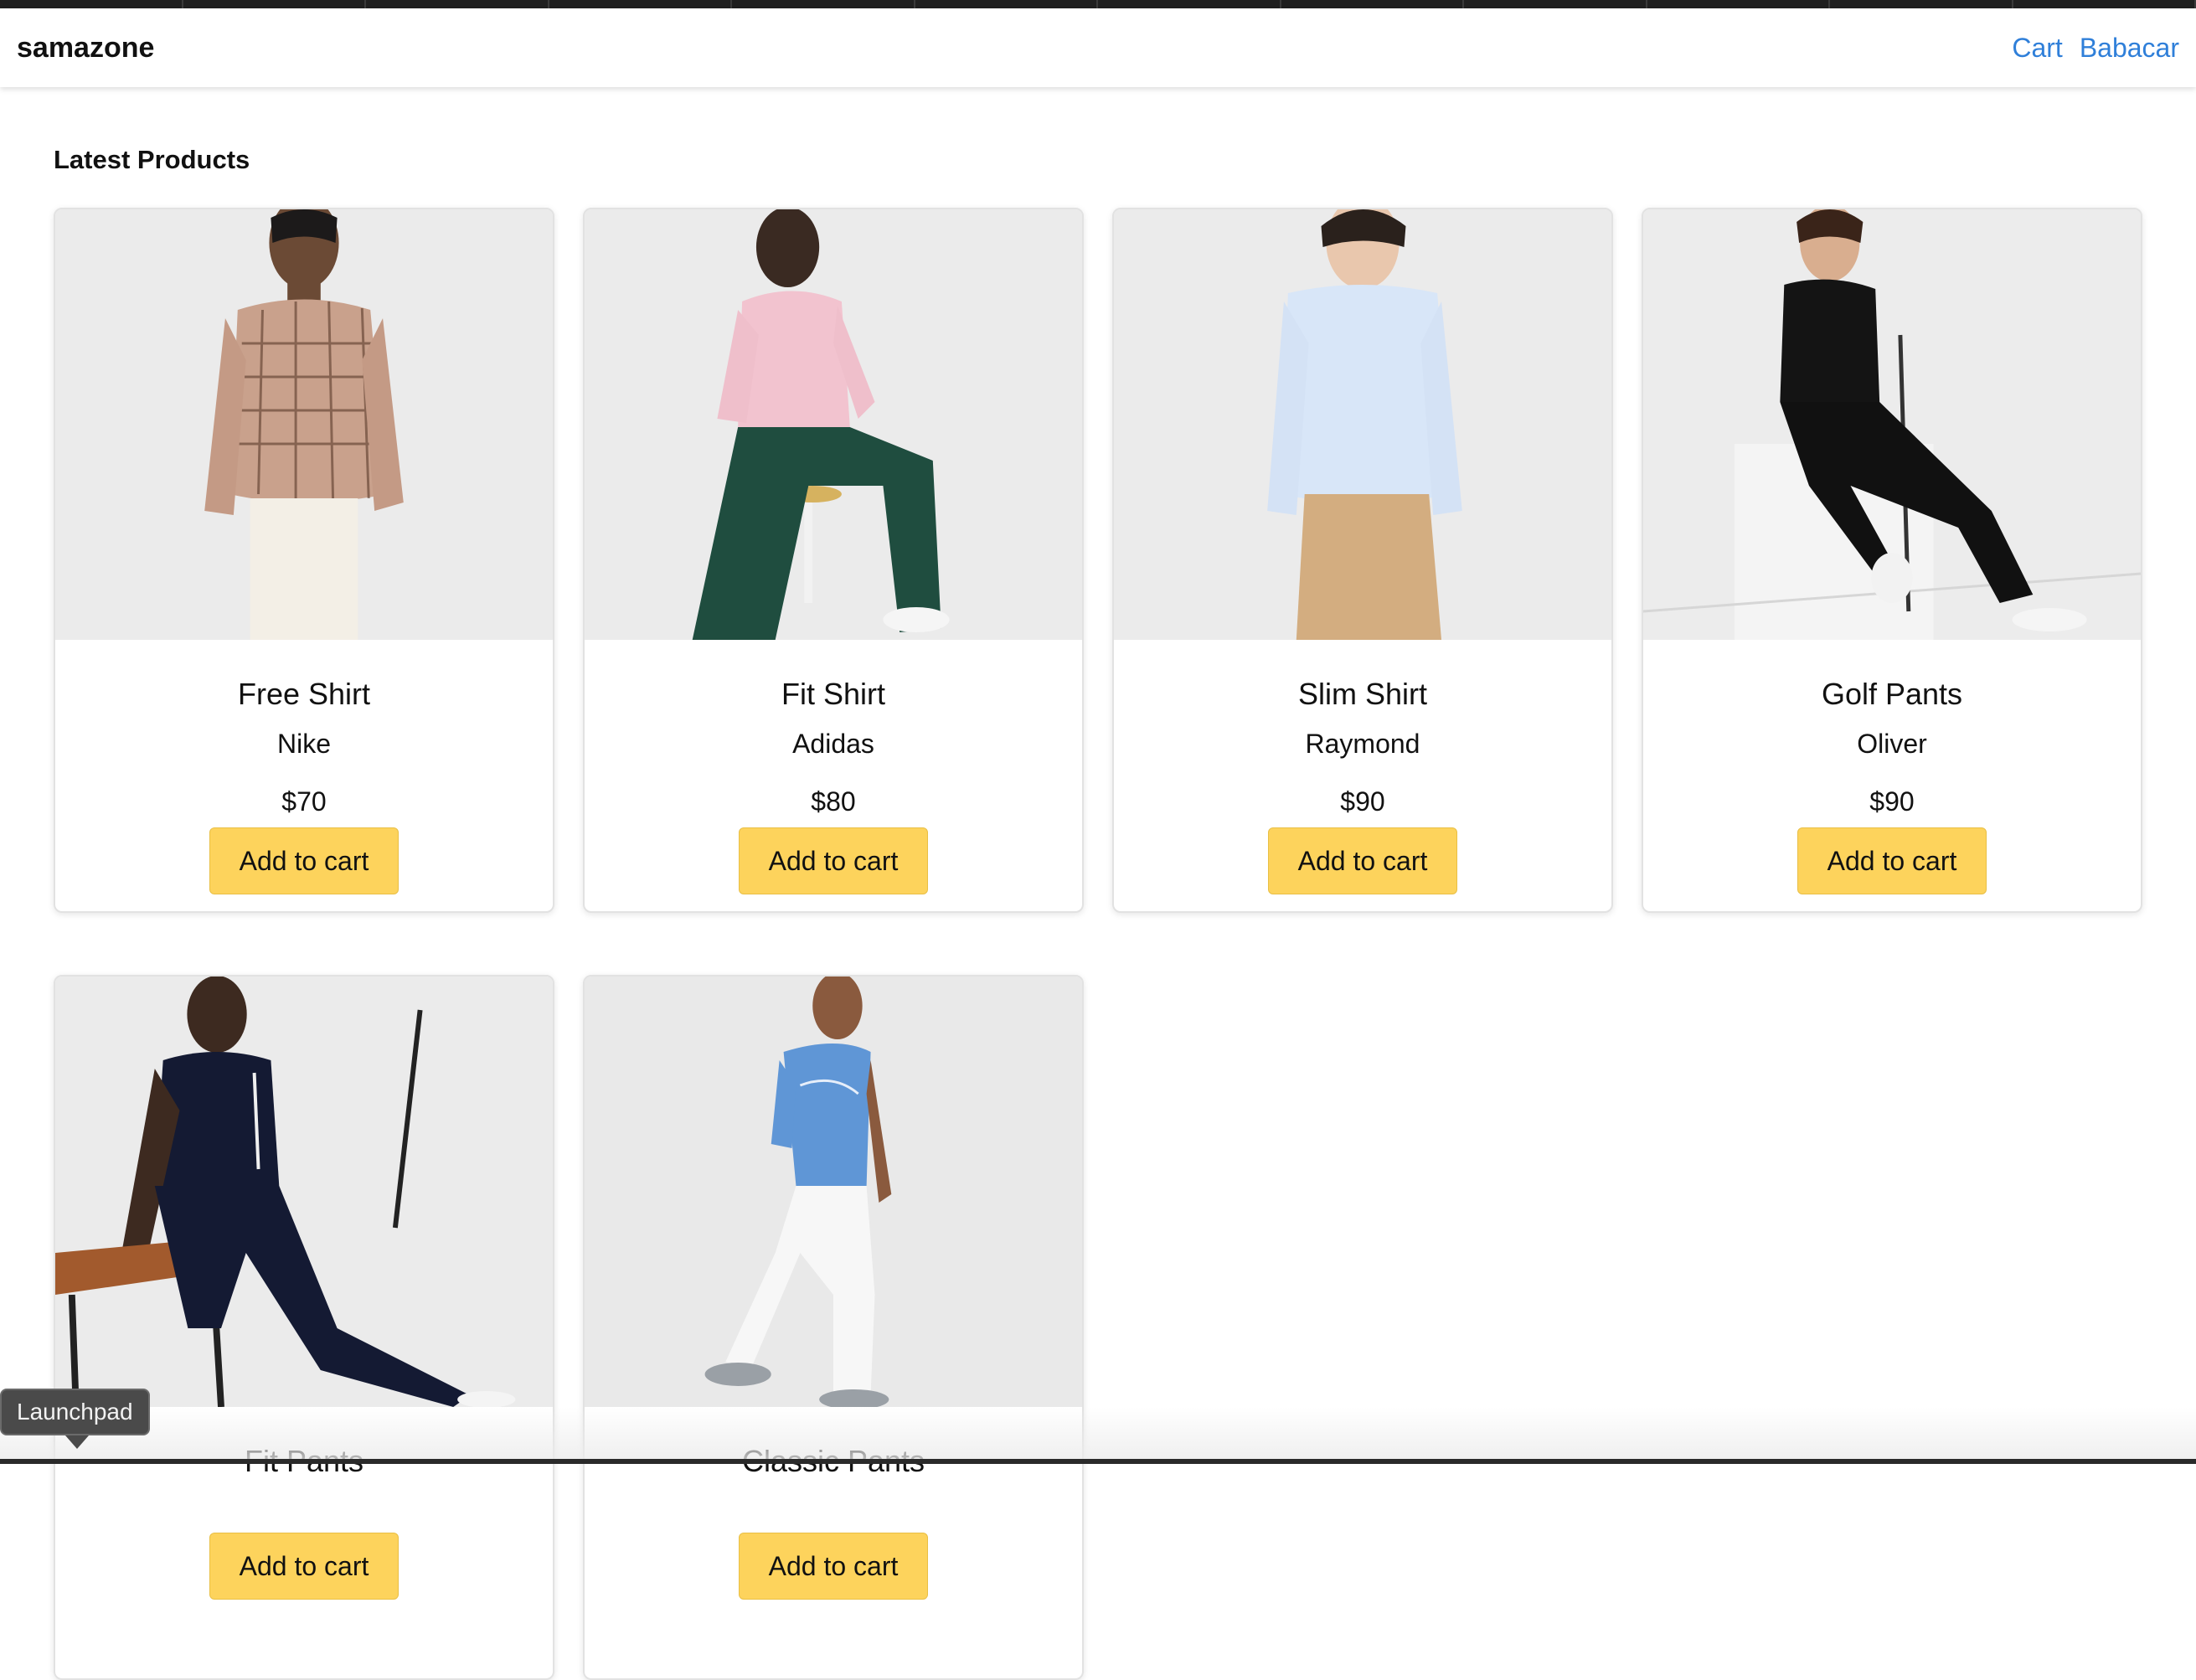 This screenshot has width=2196, height=1680. What do you see at coordinates (304, 767) in the screenshot?
I see `product-info: Free Shirt Nike $70 Add to cart` at bounding box center [304, 767].